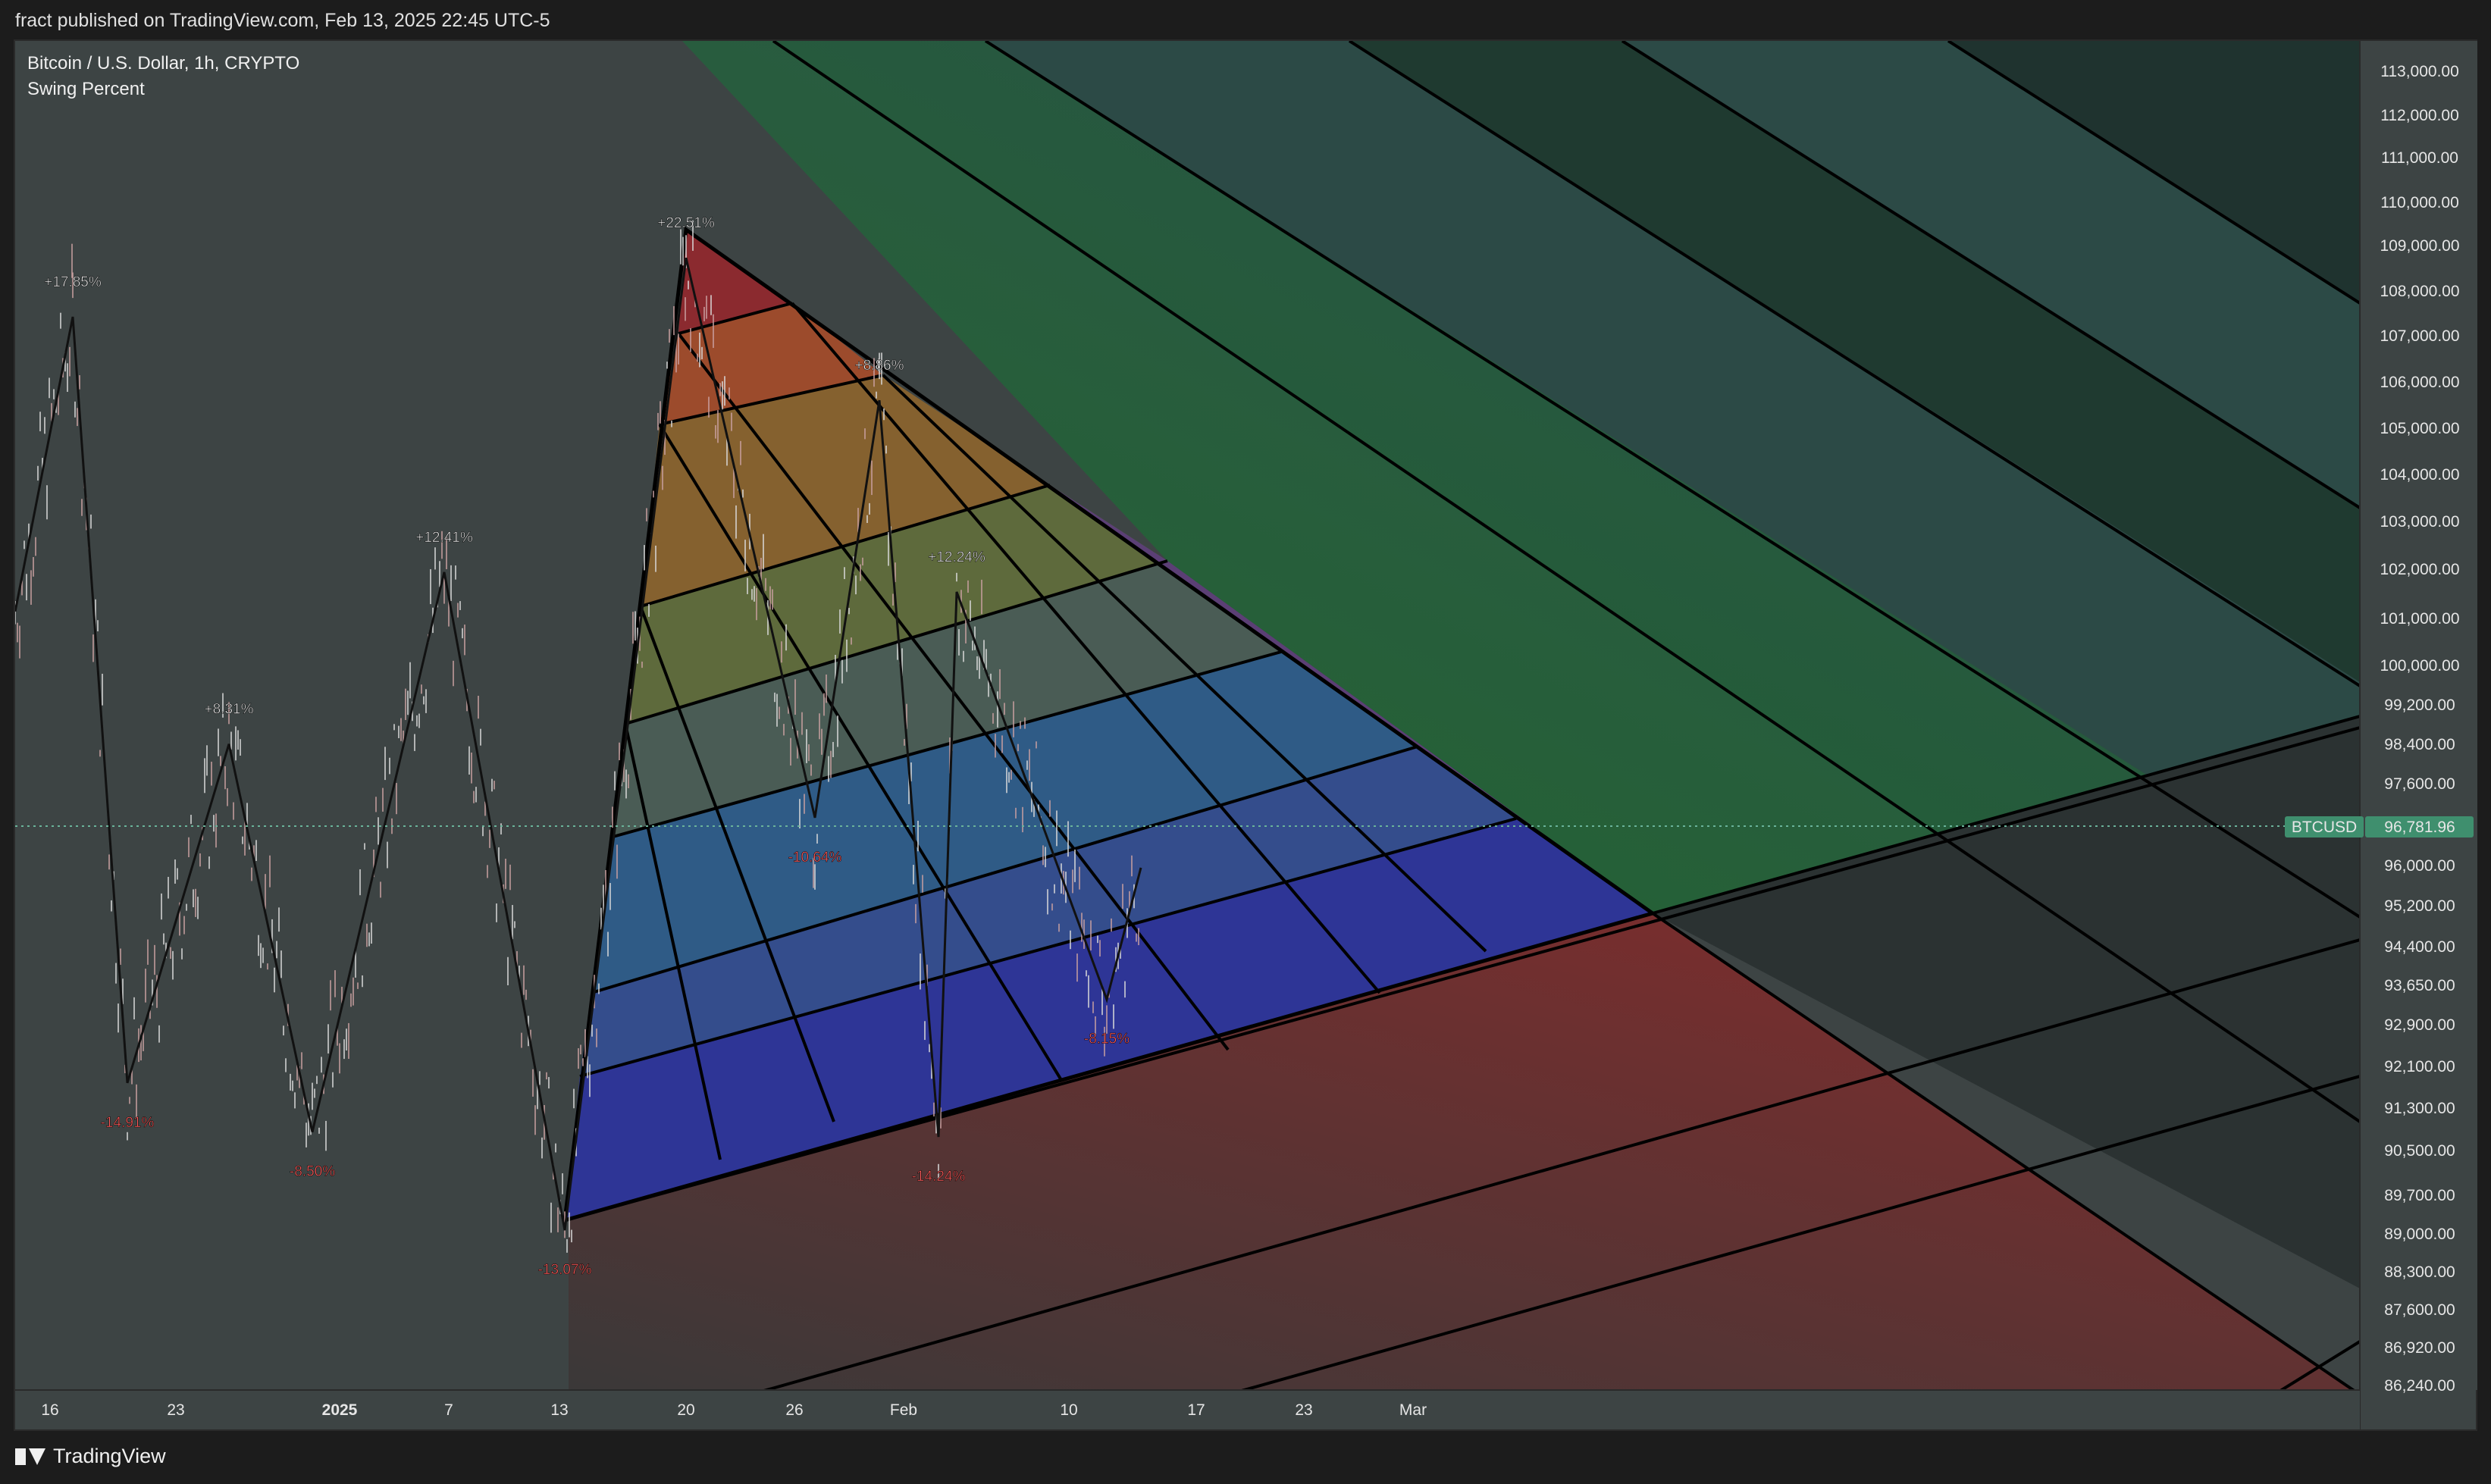 The width and height of the screenshot is (2491, 1484). Describe the element at coordinates (2419, 383) in the screenshot. I see `price-axis-label: 106,000.00` at that location.